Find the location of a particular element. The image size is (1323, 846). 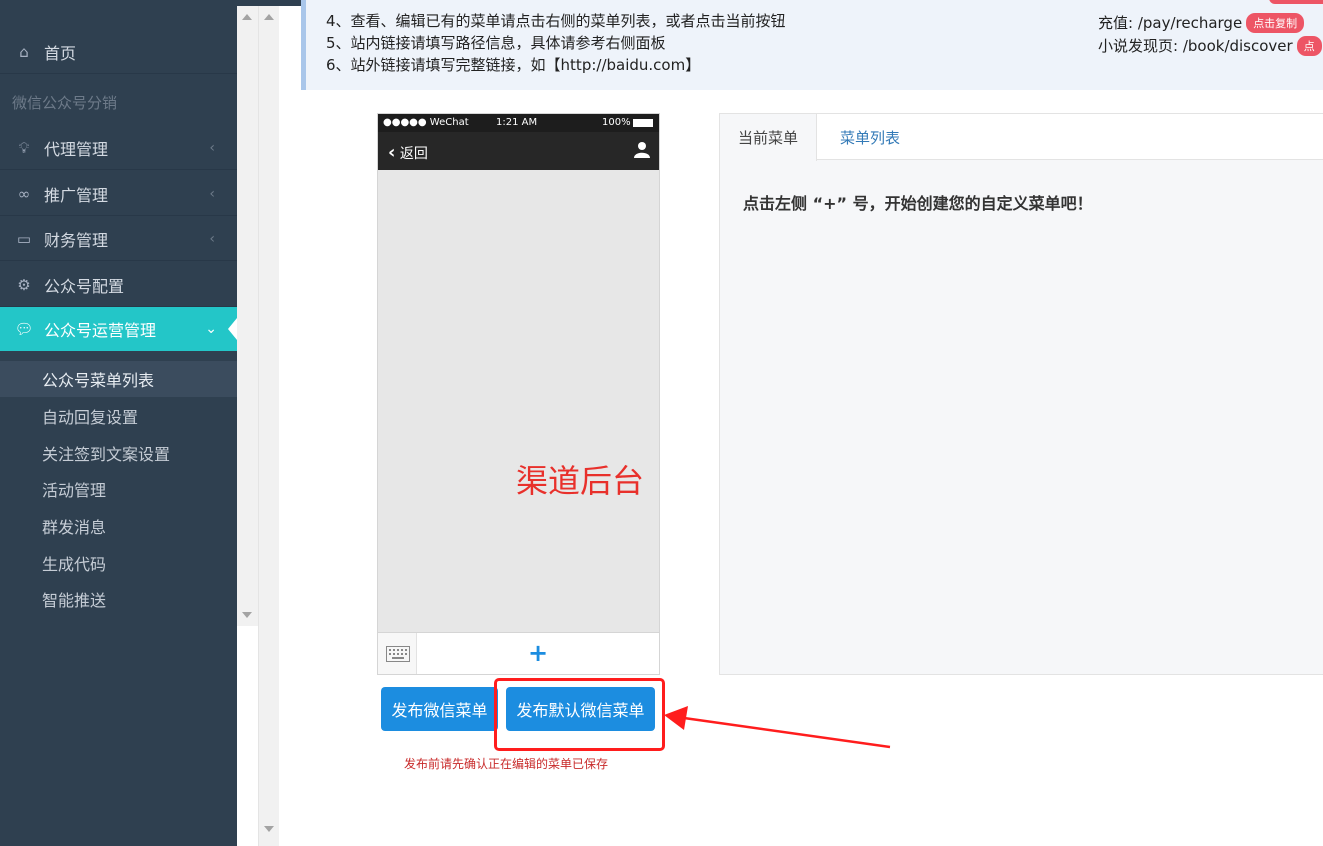

discover-path-text: 小说发现页: /book/discover is located at coordinates (1195, 46).